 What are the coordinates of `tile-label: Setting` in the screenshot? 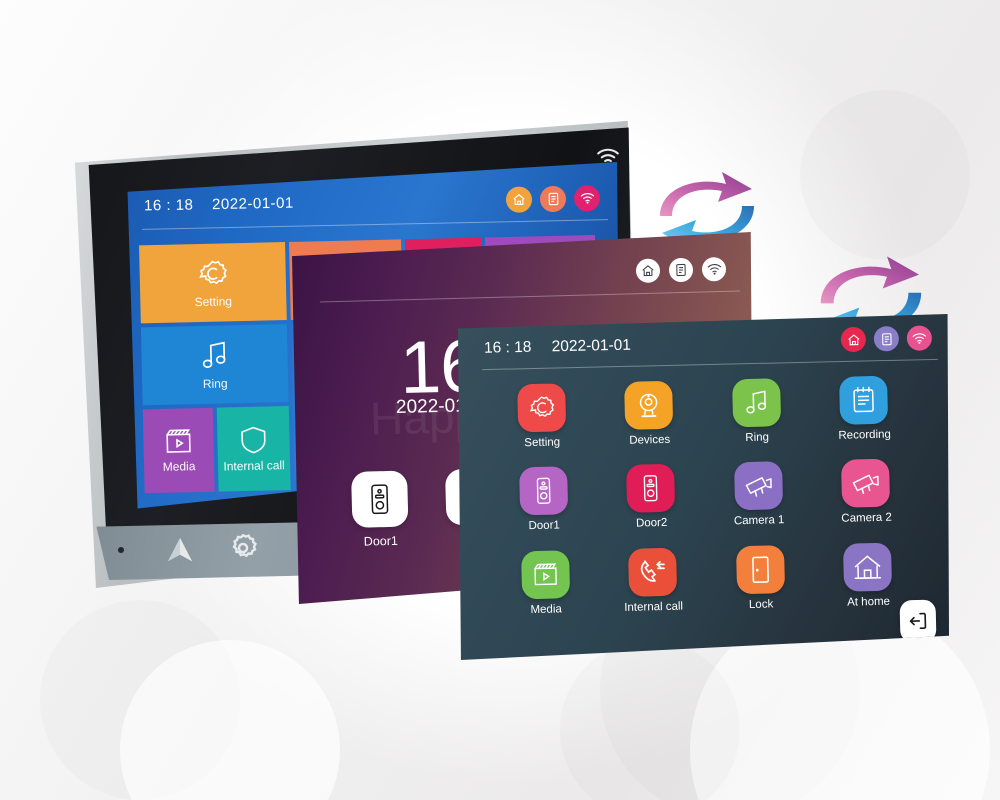 It's located at (213, 302).